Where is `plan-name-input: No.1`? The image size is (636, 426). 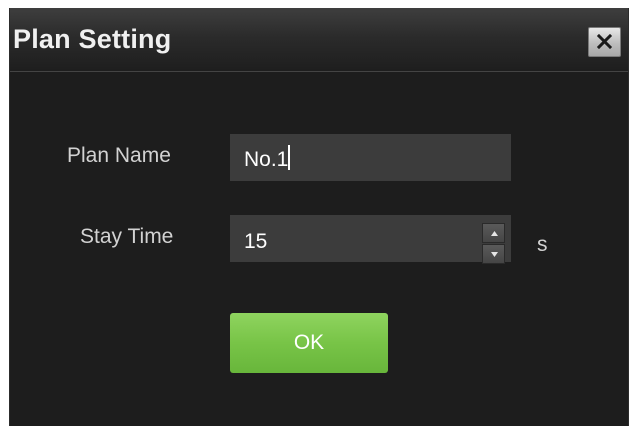 plan-name-input: No.1 is located at coordinates (370, 157).